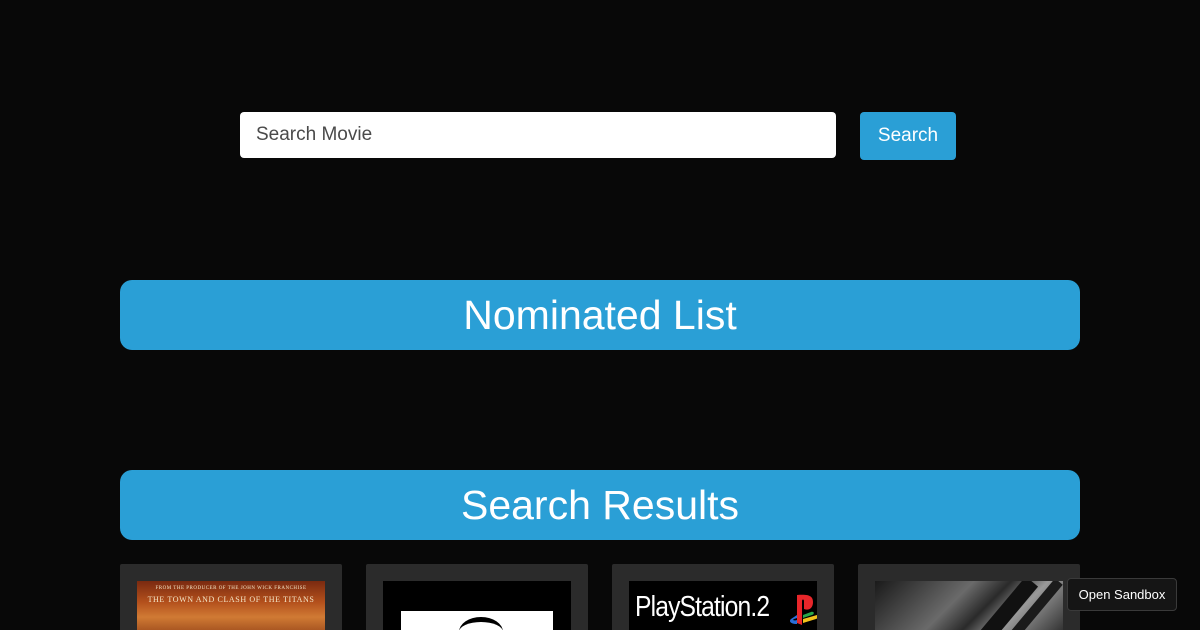 The width and height of the screenshot is (1200, 630). Describe the element at coordinates (1122, 594) in the screenshot. I see `open-sandbox-button: Open Sandbox` at that location.